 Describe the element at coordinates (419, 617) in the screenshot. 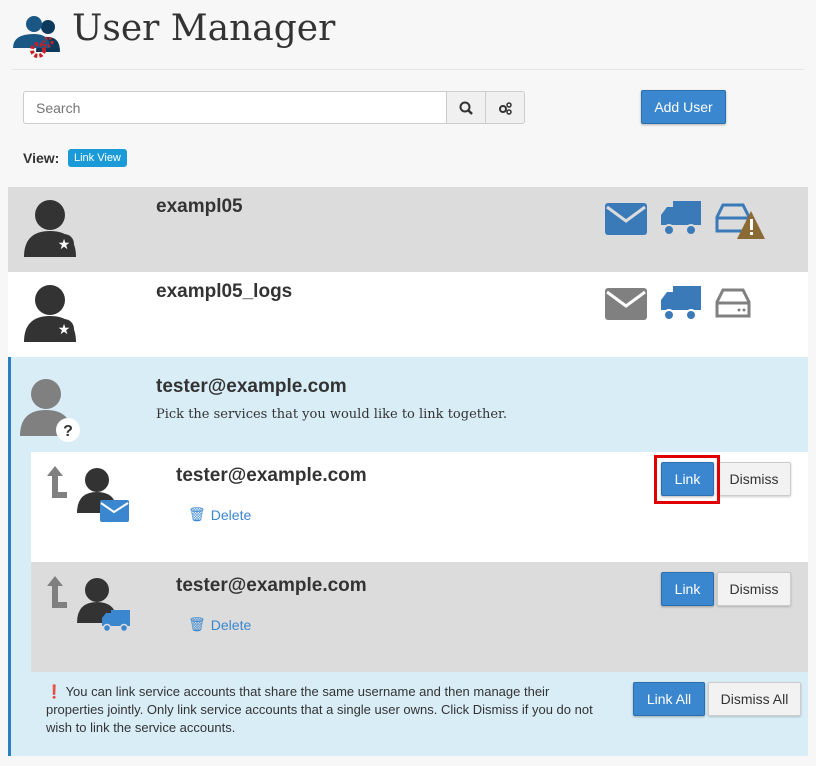

I see `service-account-row: tester@example.com 🗑 Delete Link Dismiss` at that location.